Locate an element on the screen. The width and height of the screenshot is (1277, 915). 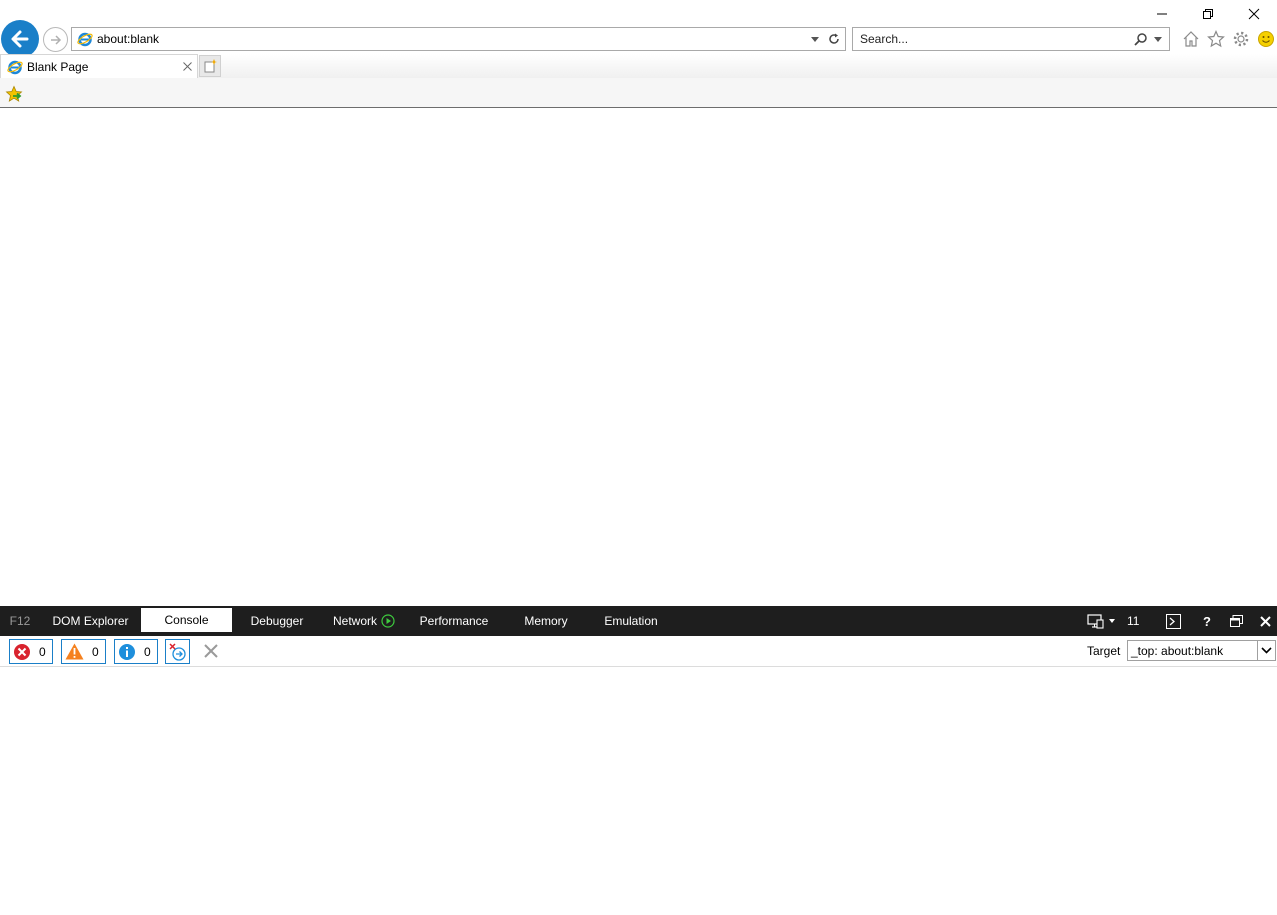
undock-icon is located at coordinates (1236, 621).